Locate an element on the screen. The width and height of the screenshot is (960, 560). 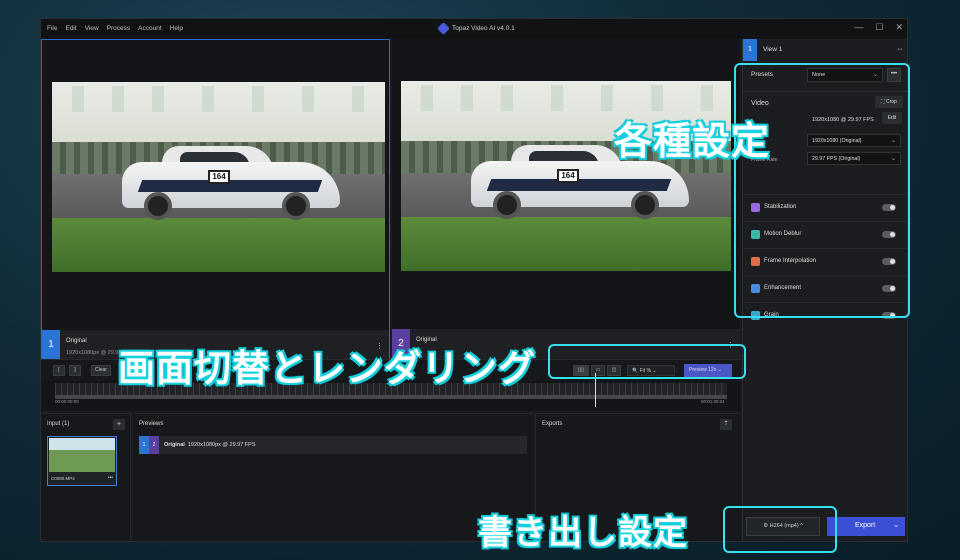
settings-annotation: 各種設定 is located at coordinates (692, 141).